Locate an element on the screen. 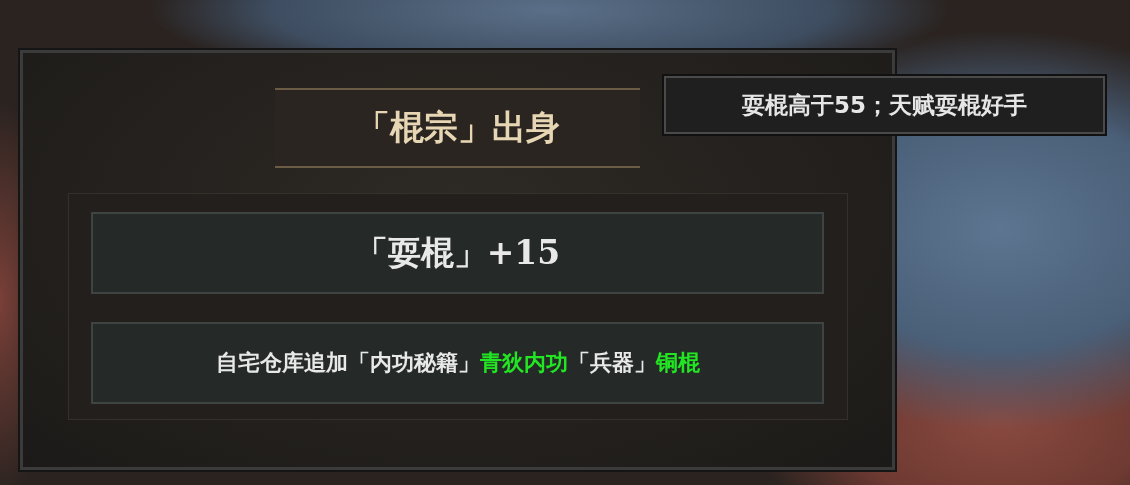  skill-bonus: 「耍棍」+15 is located at coordinates (457, 253).